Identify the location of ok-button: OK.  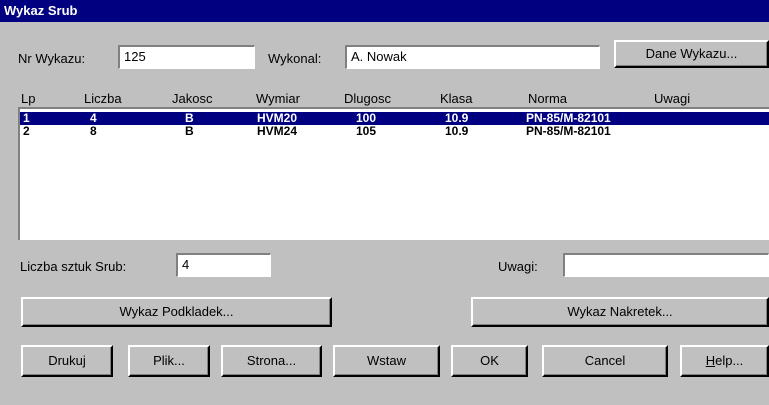
(489, 361).